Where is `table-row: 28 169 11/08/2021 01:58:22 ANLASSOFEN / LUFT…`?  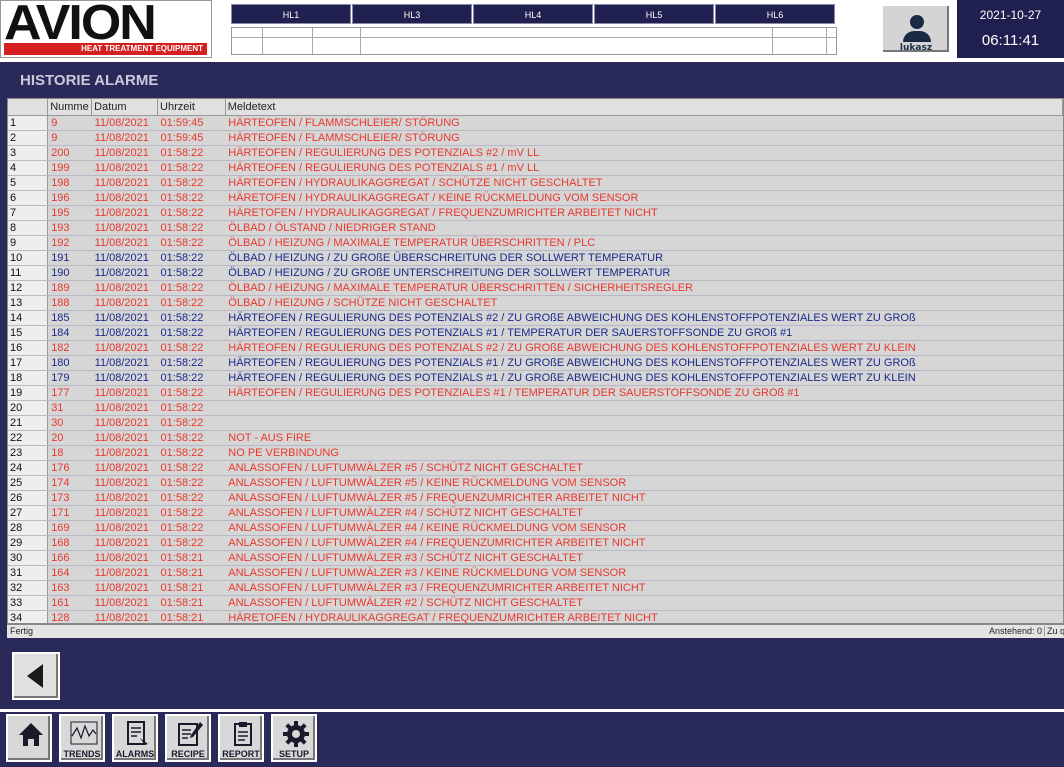
table-row: 28 169 11/08/2021 01:58:22 ANLASSOFEN / LUFT… is located at coordinates (535, 528).